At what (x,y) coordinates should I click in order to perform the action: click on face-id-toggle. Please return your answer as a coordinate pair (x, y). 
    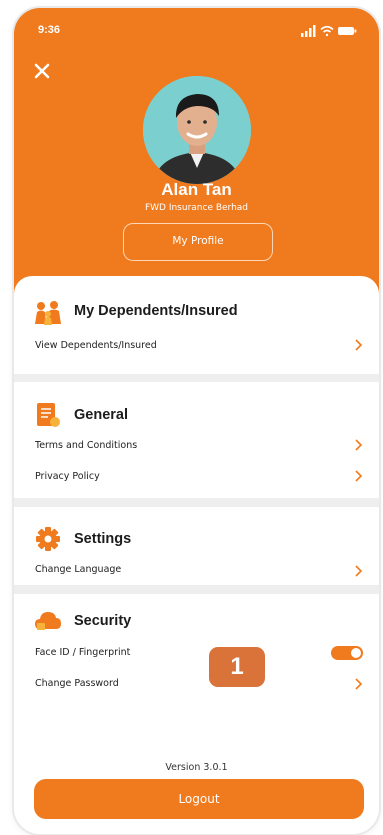
    Looking at the image, I should click on (347, 653).